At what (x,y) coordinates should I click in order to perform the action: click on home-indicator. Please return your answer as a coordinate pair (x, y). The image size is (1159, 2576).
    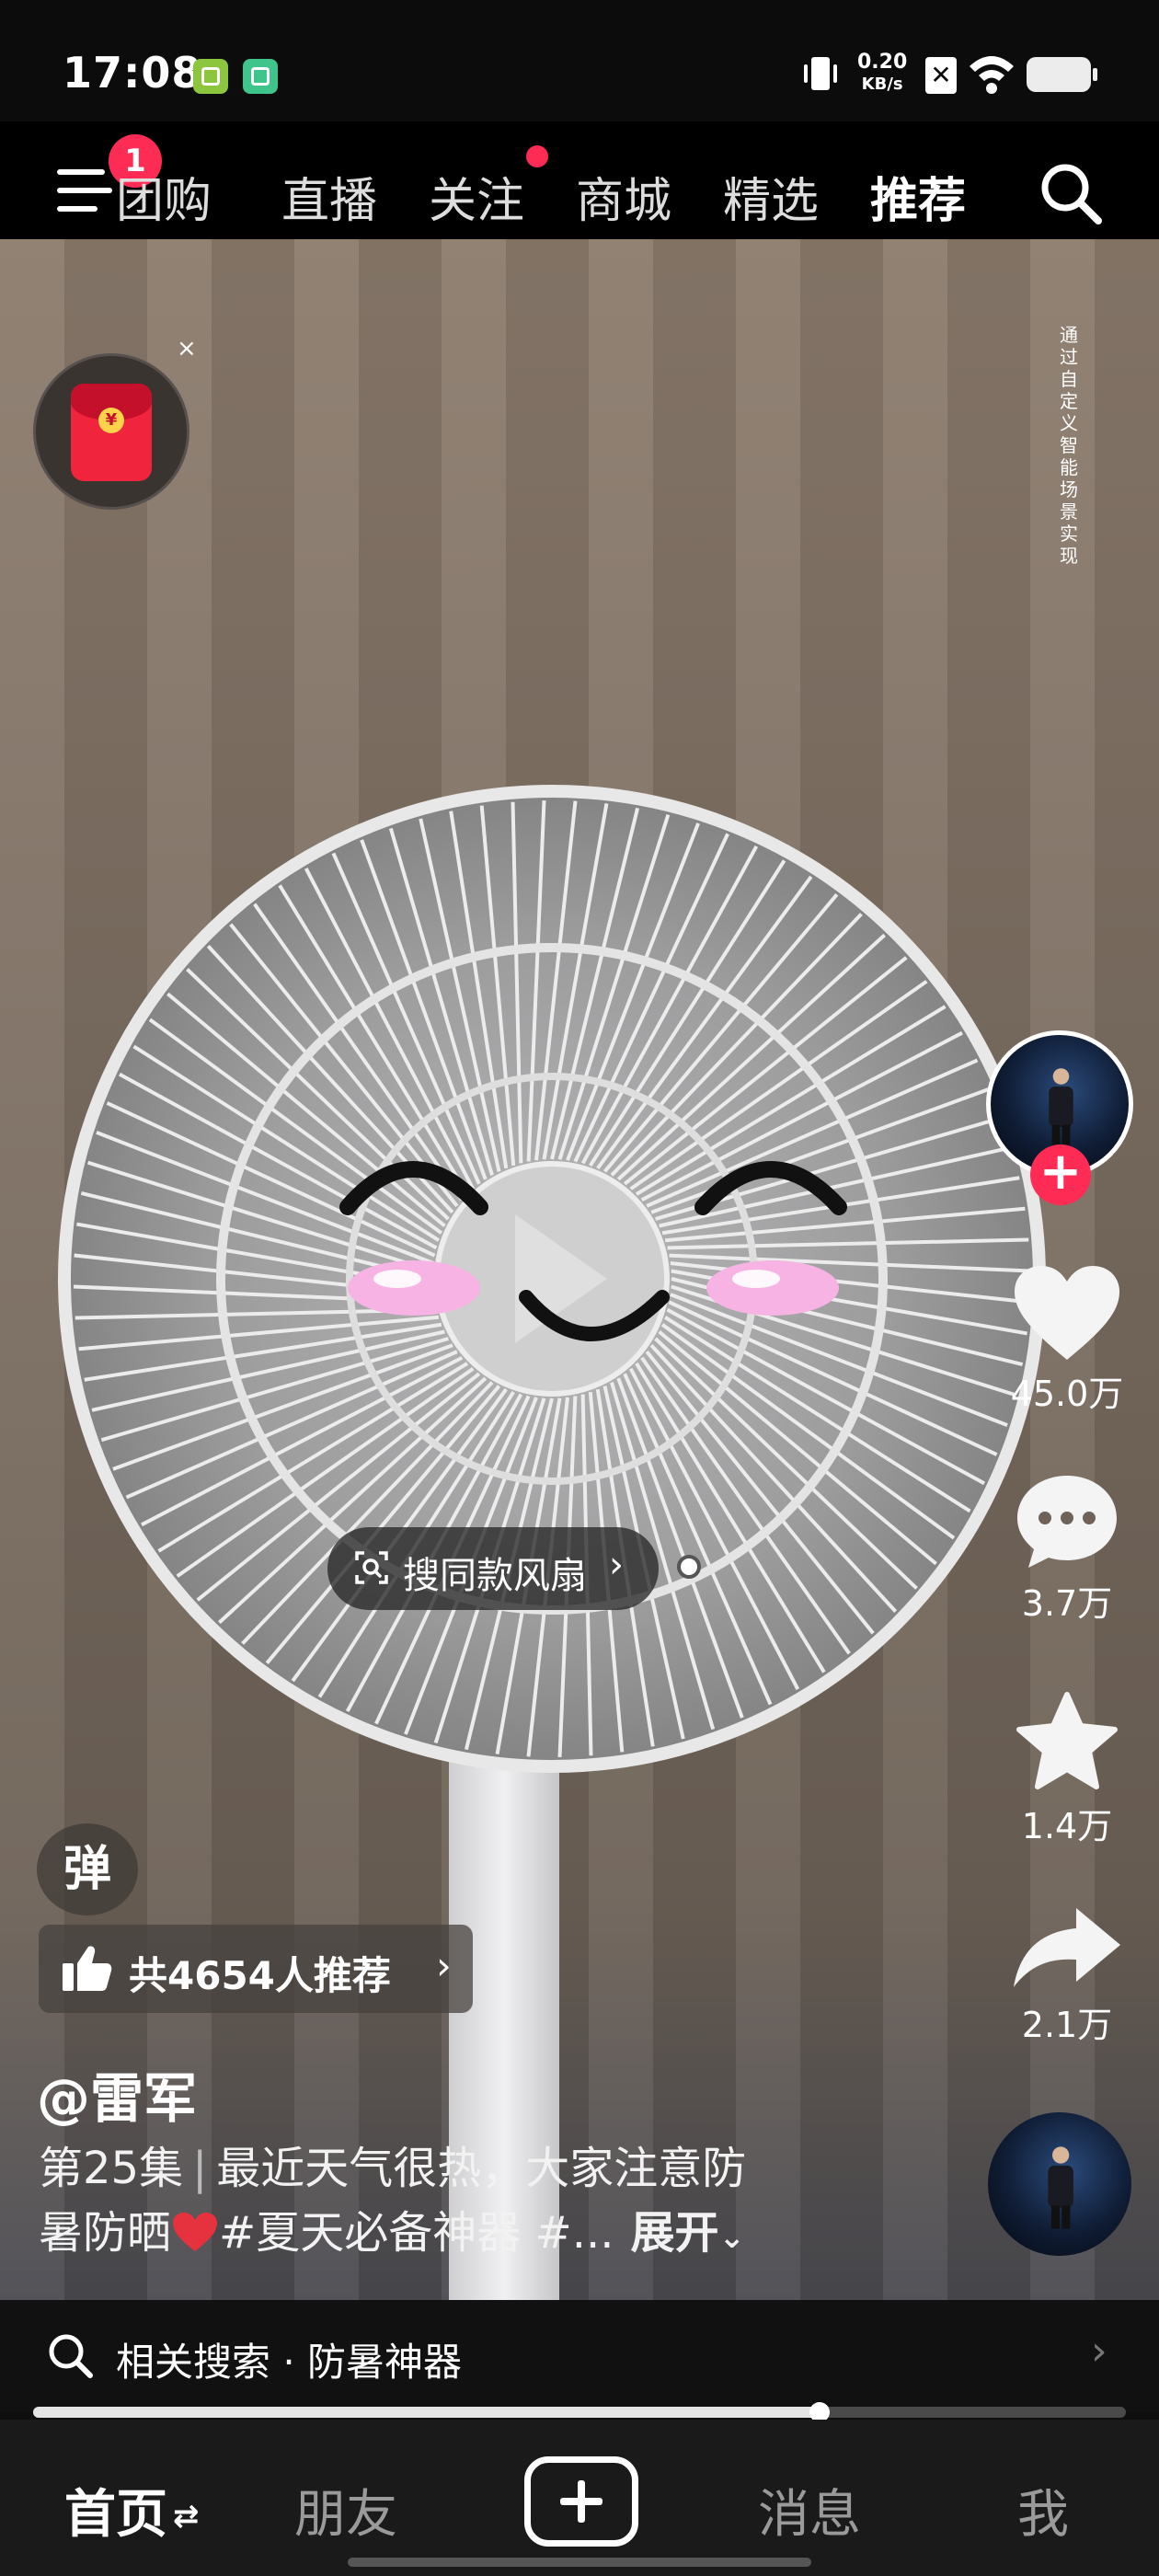
    Looking at the image, I should click on (579, 2562).